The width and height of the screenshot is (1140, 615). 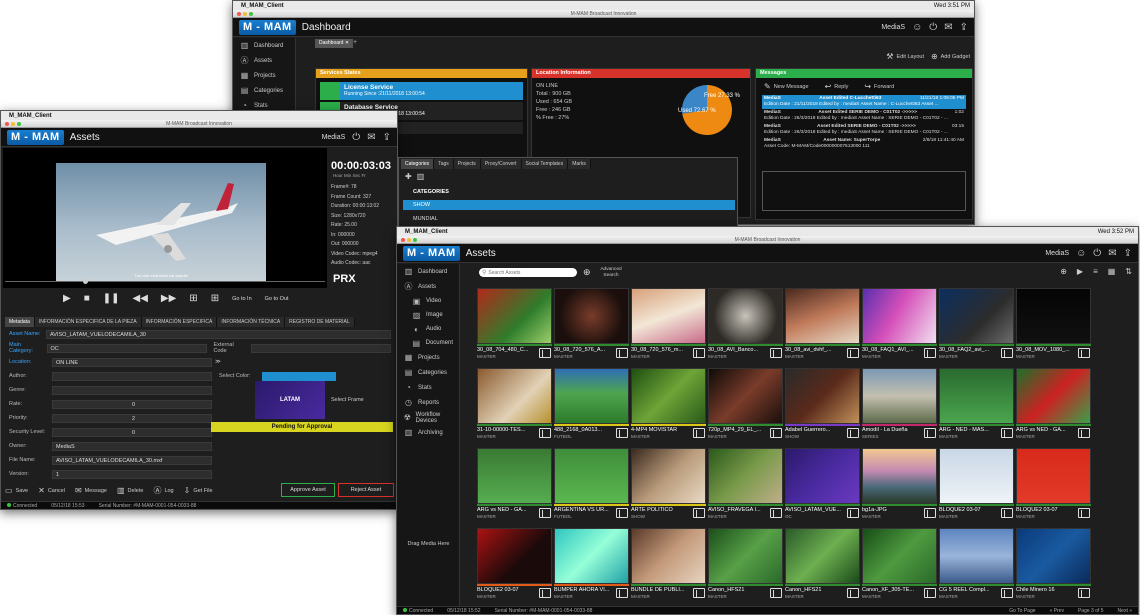 What do you see at coordinates (198, 490) in the screenshot?
I see `get-file-button: ⇩ Get File` at bounding box center [198, 490].